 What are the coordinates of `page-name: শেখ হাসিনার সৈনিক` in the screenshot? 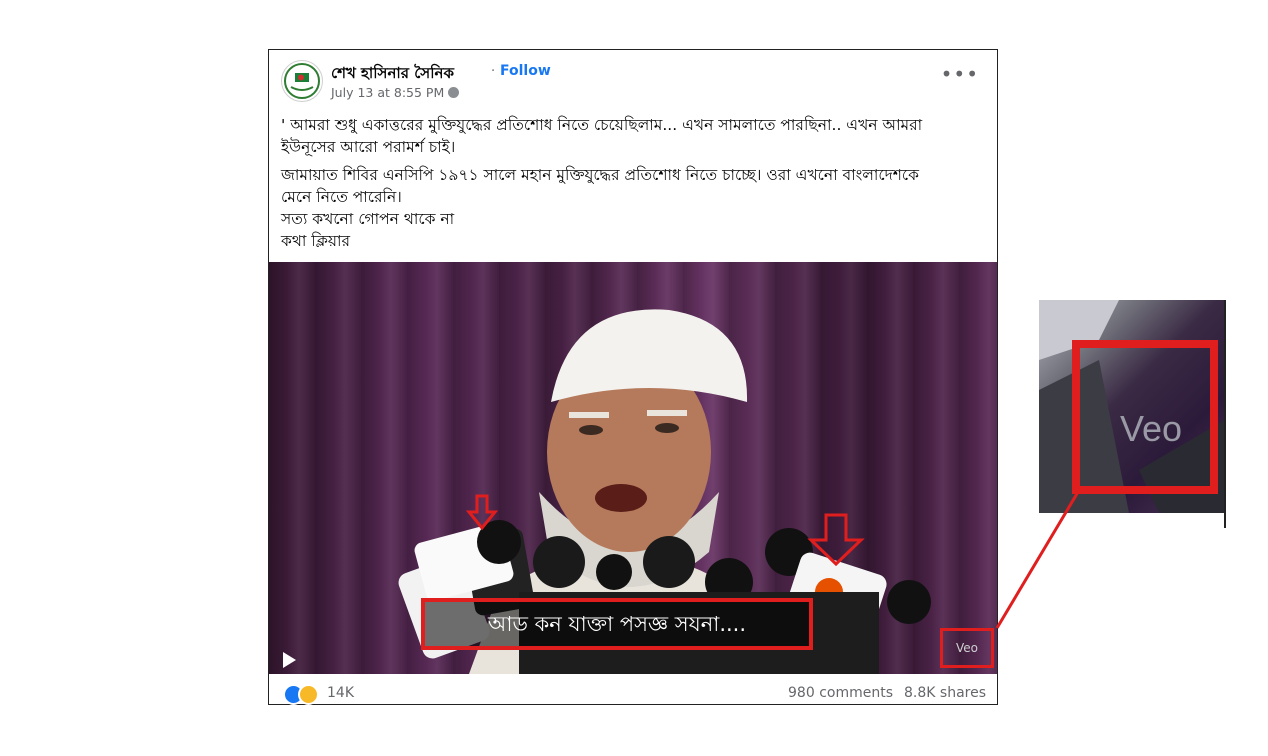 It's located at (392, 74).